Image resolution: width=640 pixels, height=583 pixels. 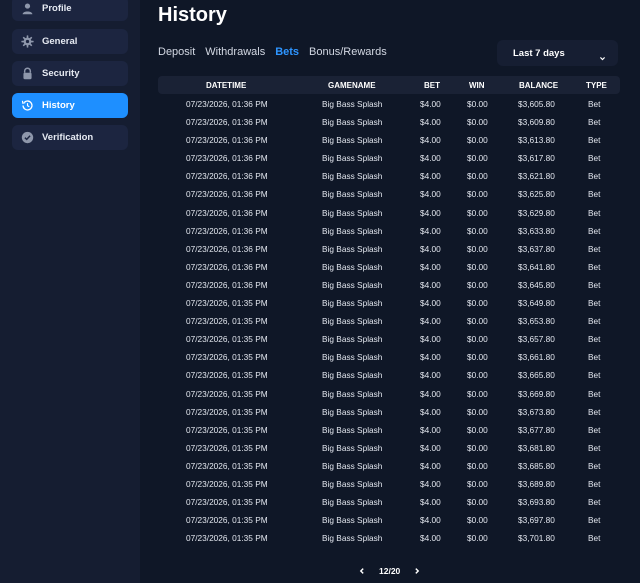 What do you see at coordinates (536, 538) in the screenshot?
I see `cell-balance: $3,701.80` at bounding box center [536, 538].